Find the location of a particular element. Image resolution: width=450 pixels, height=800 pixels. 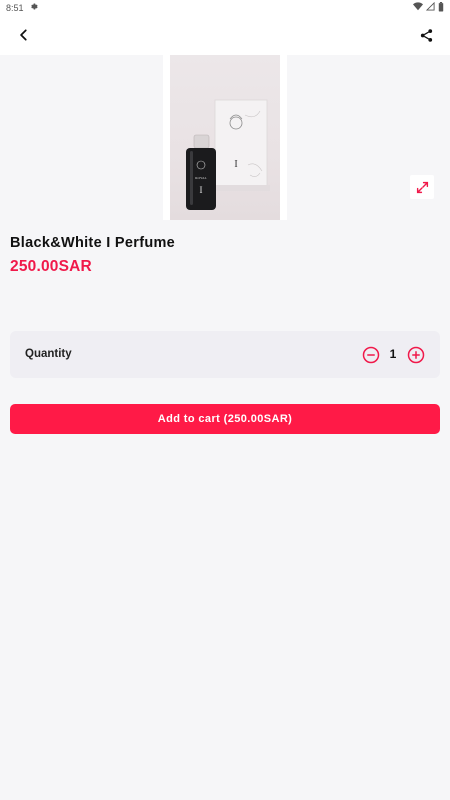

battery-icon is located at coordinates (441, 7).